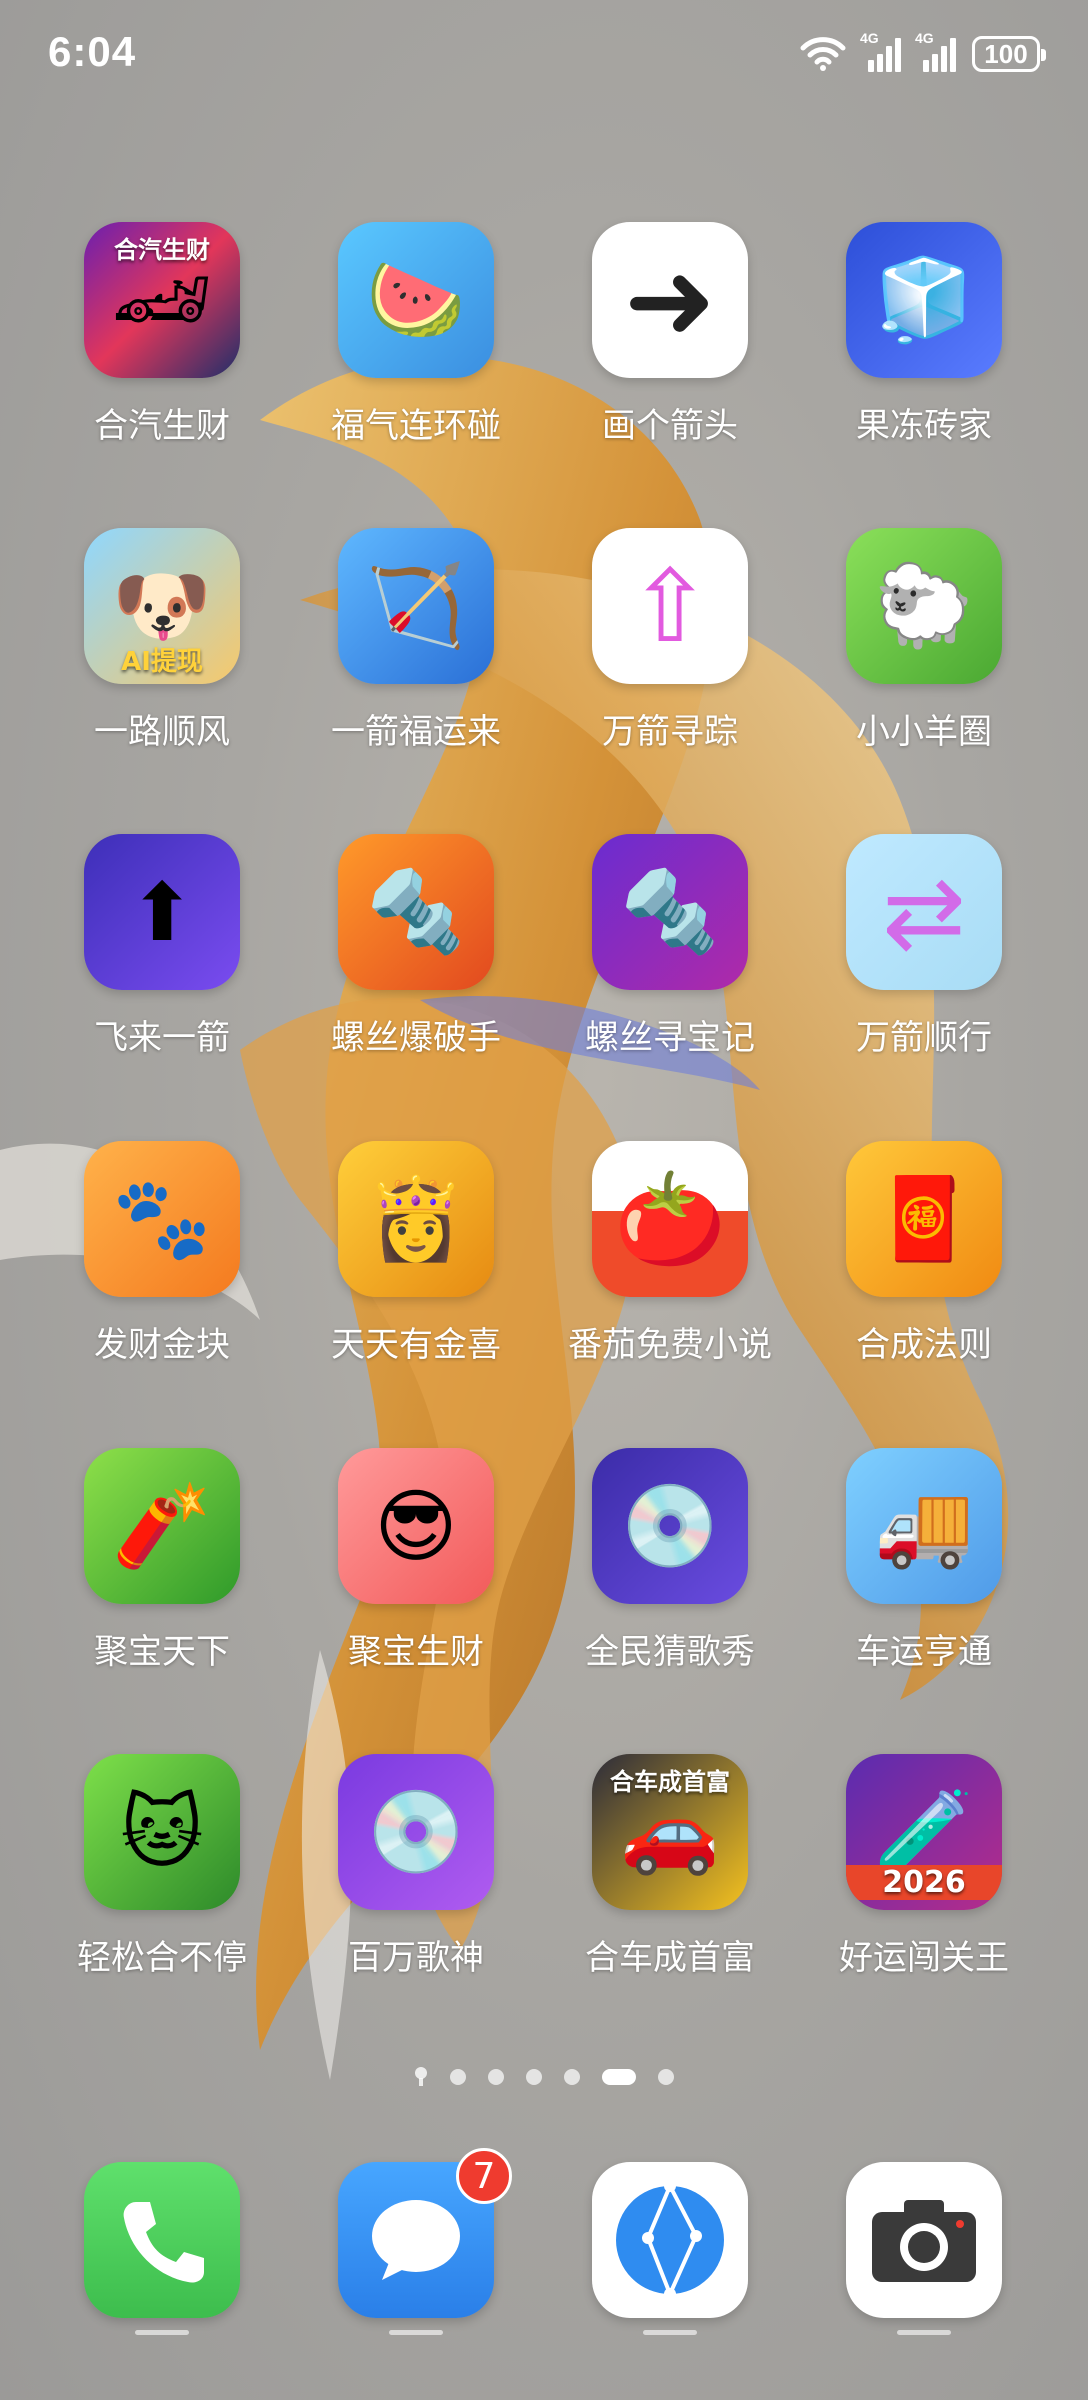 The width and height of the screenshot is (1088, 2400). I want to click on watermelon-icon-glyph: 🍉, so click(416, 299).